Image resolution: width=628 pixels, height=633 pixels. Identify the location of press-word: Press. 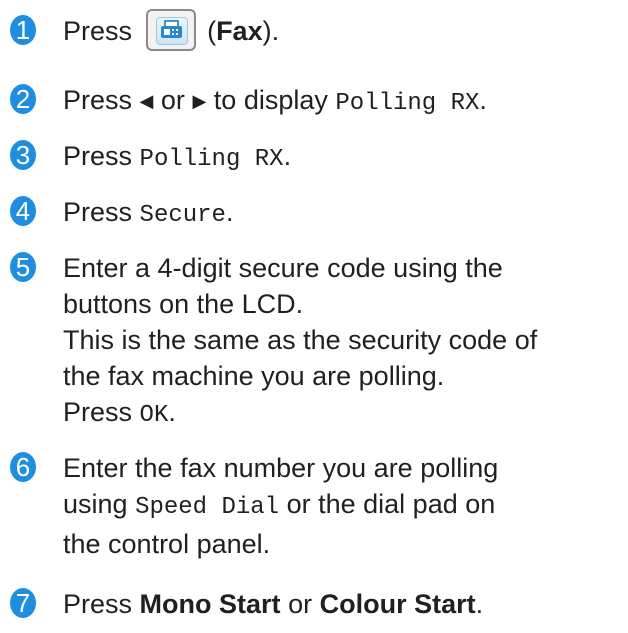
(98, 31).